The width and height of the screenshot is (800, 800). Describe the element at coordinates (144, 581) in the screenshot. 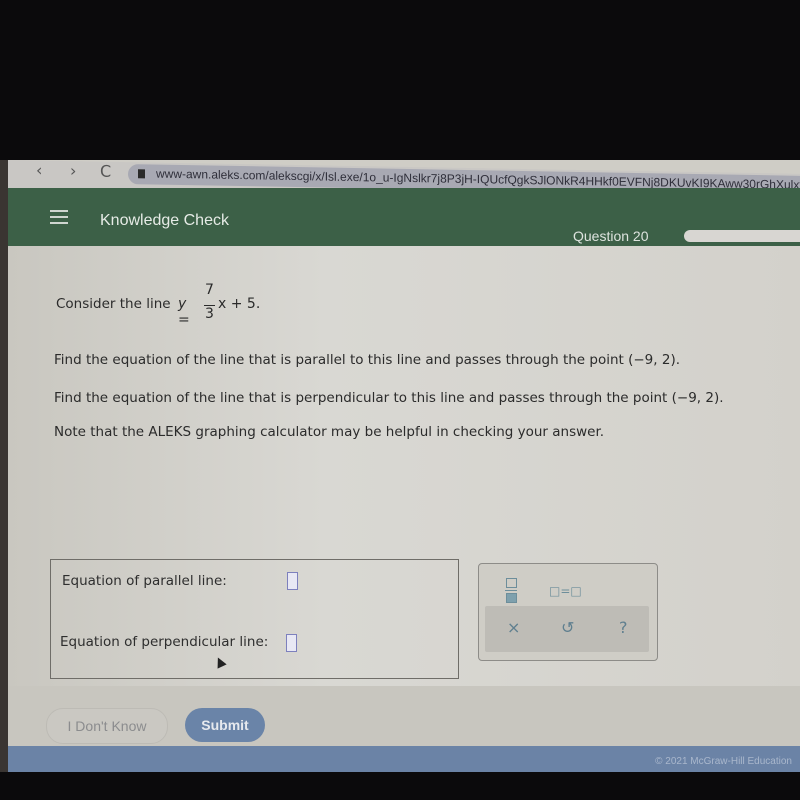

I see `parallel-label: Equation of parallel line:` at that location.